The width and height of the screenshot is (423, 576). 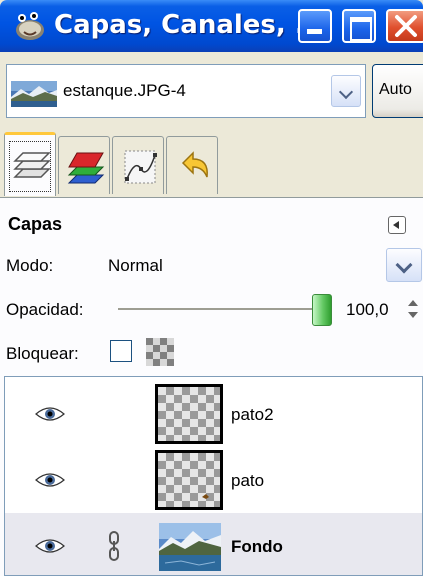 I want to click on chain-link-icon, so click(x=114, y=546).